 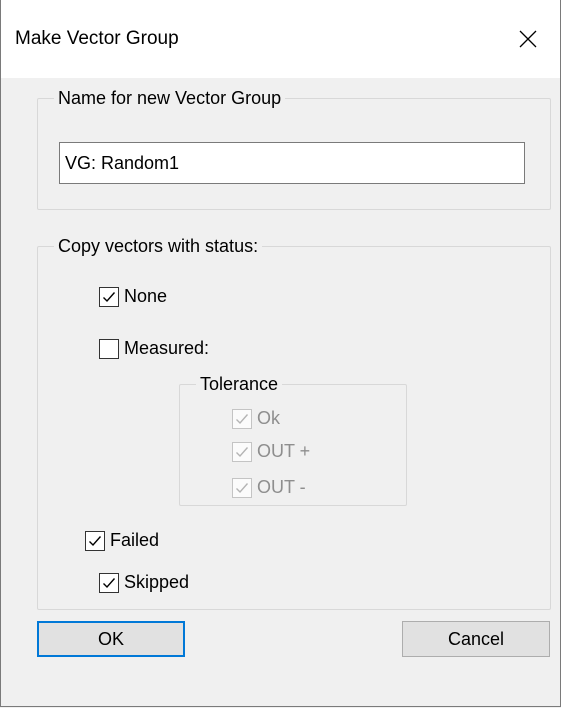 What do you see at coordinates (111, 639) in the screenshot?
I see `ok-button: OK` at bounding box center [111, 639].